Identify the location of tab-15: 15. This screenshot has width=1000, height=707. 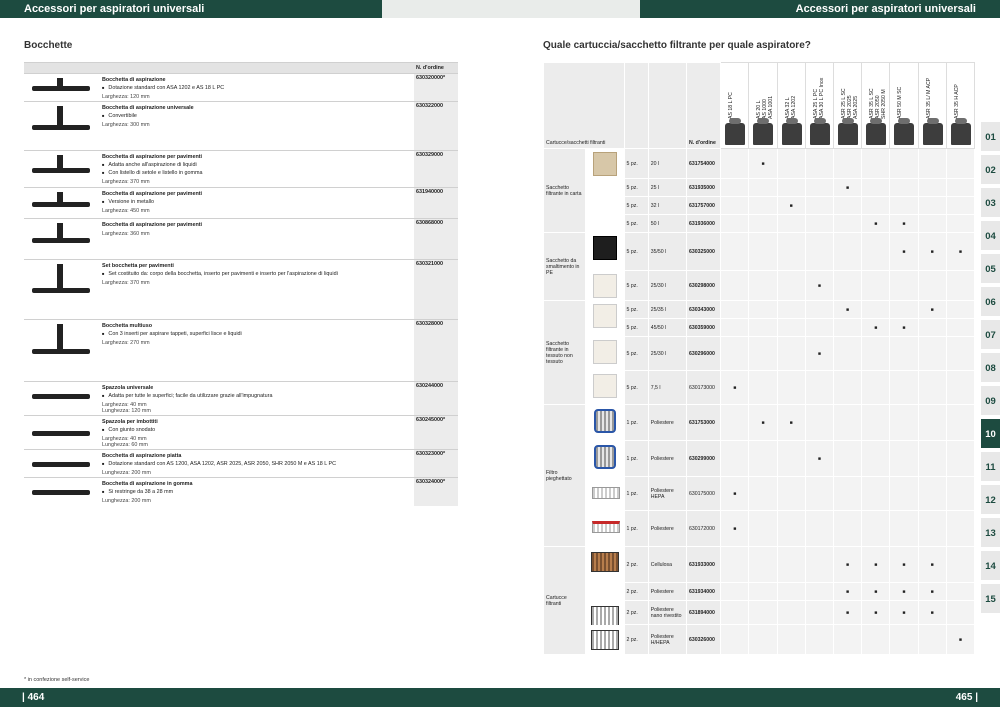
(990, 599).